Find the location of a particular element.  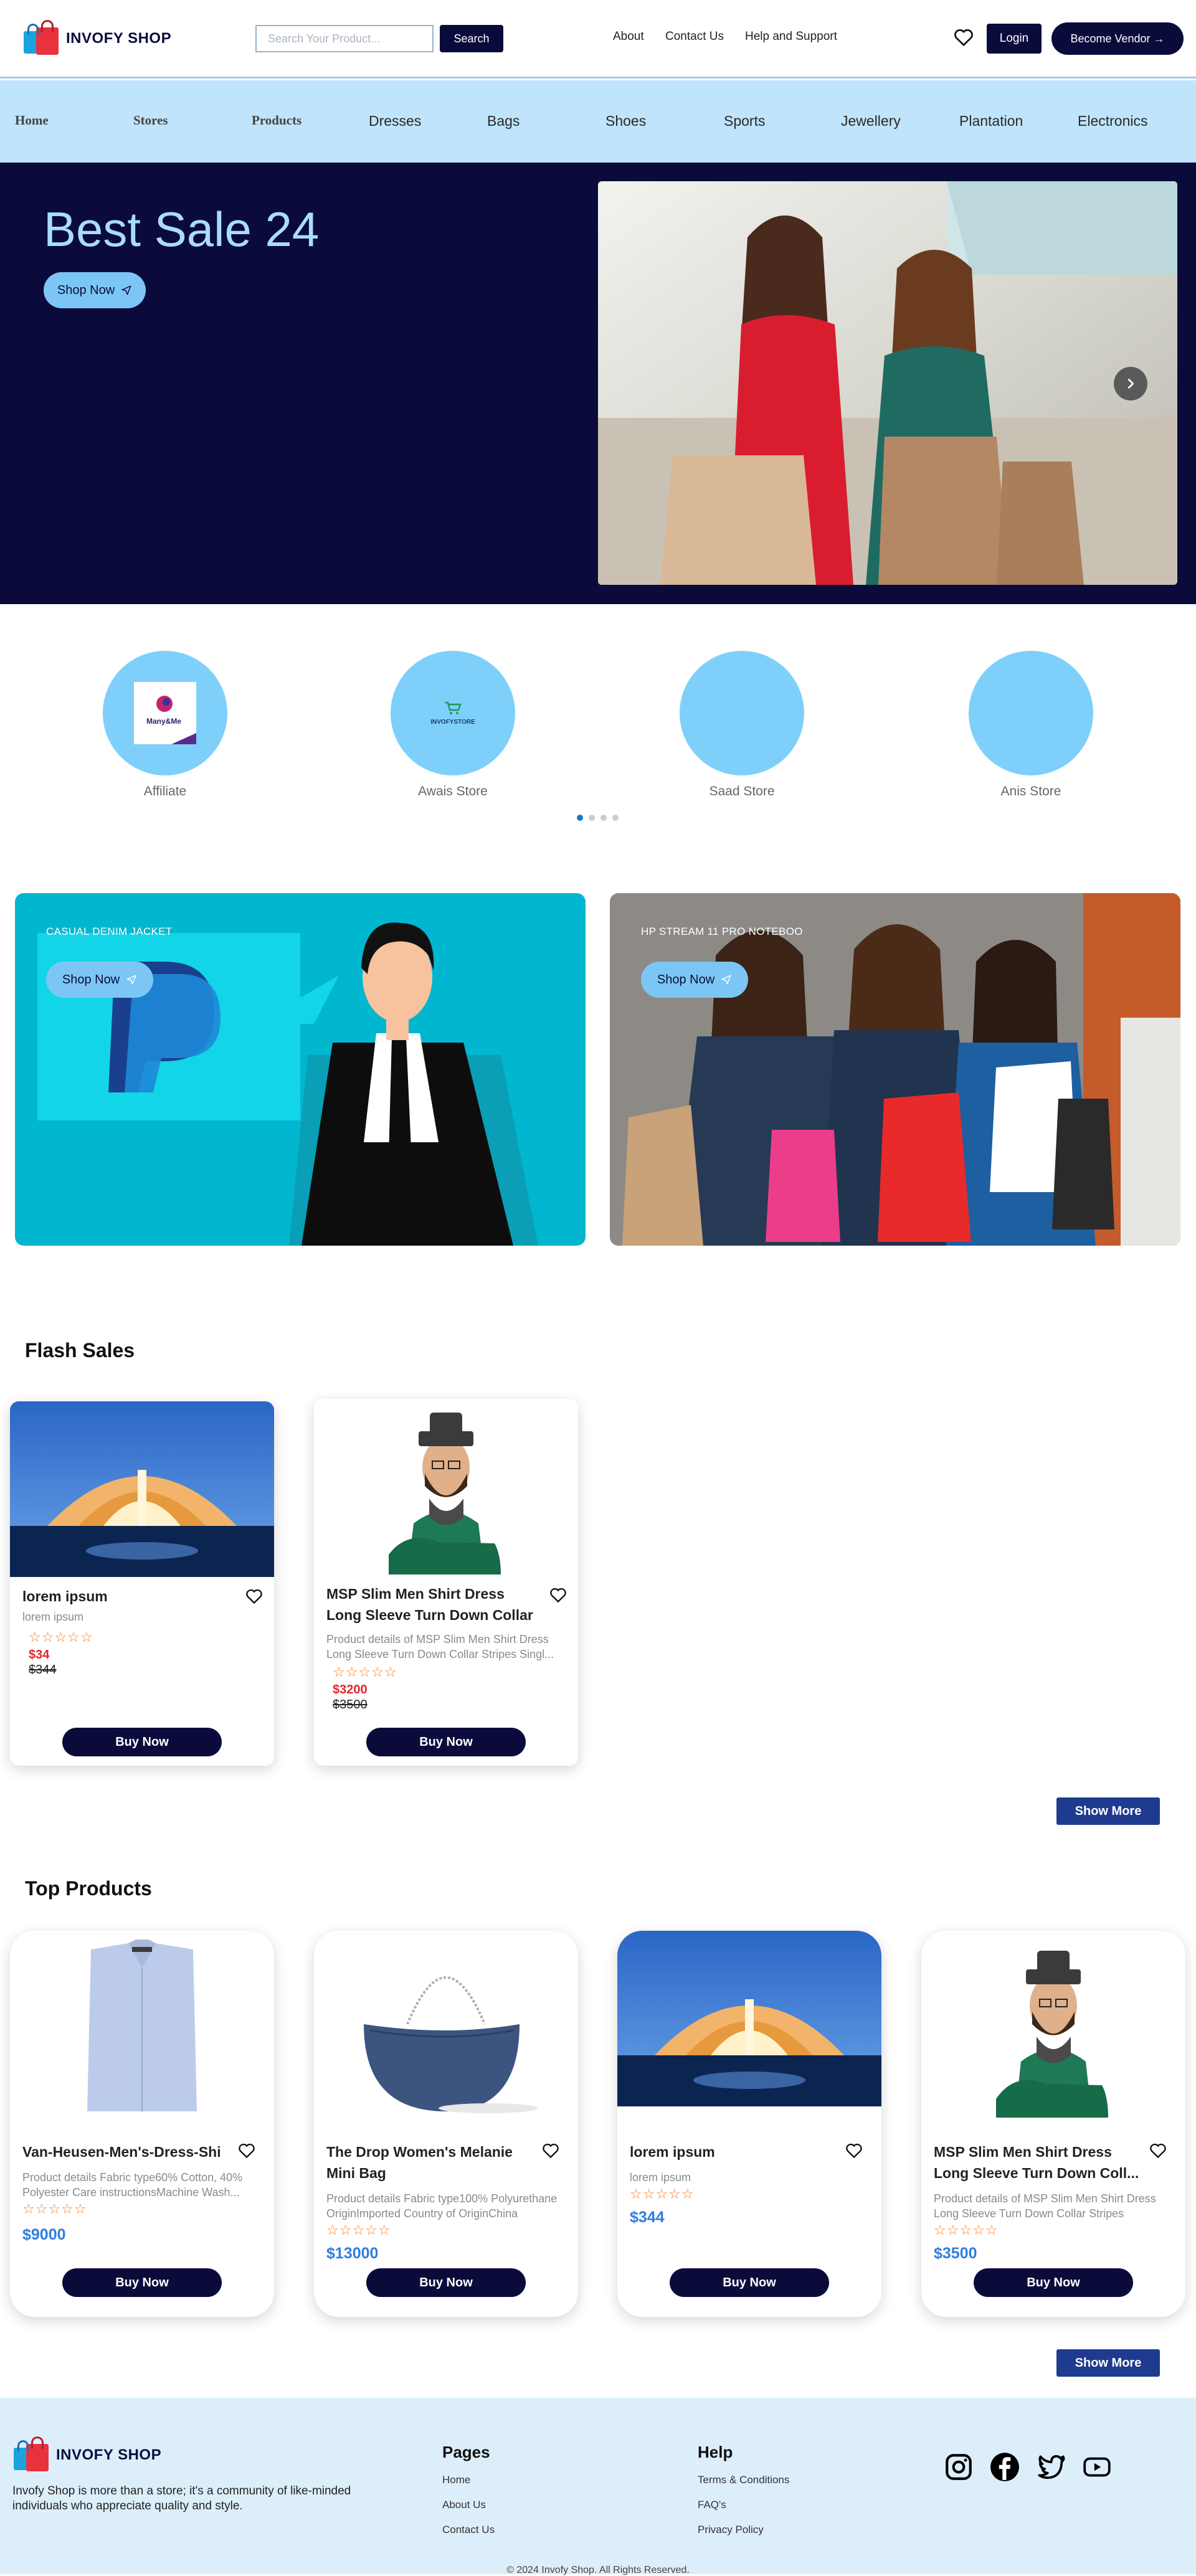

twitter-icon is located at coordinates (1050, 2467).